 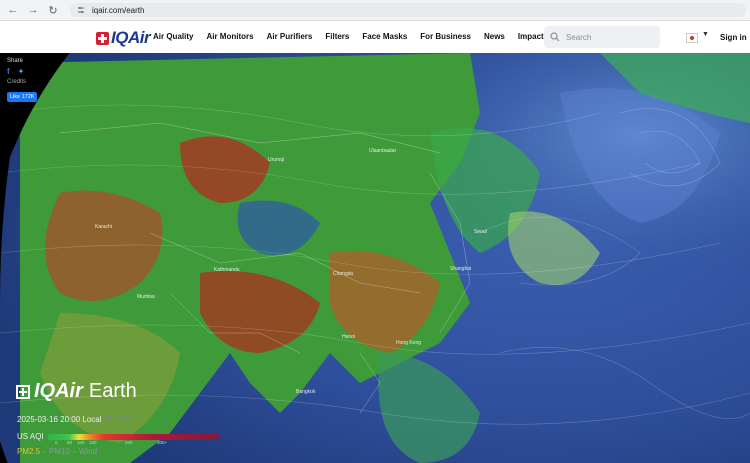 What do you see at coordinates (81, 10) in the screenshot?
I see `site-info-icon` at bounding box center [81, 10].